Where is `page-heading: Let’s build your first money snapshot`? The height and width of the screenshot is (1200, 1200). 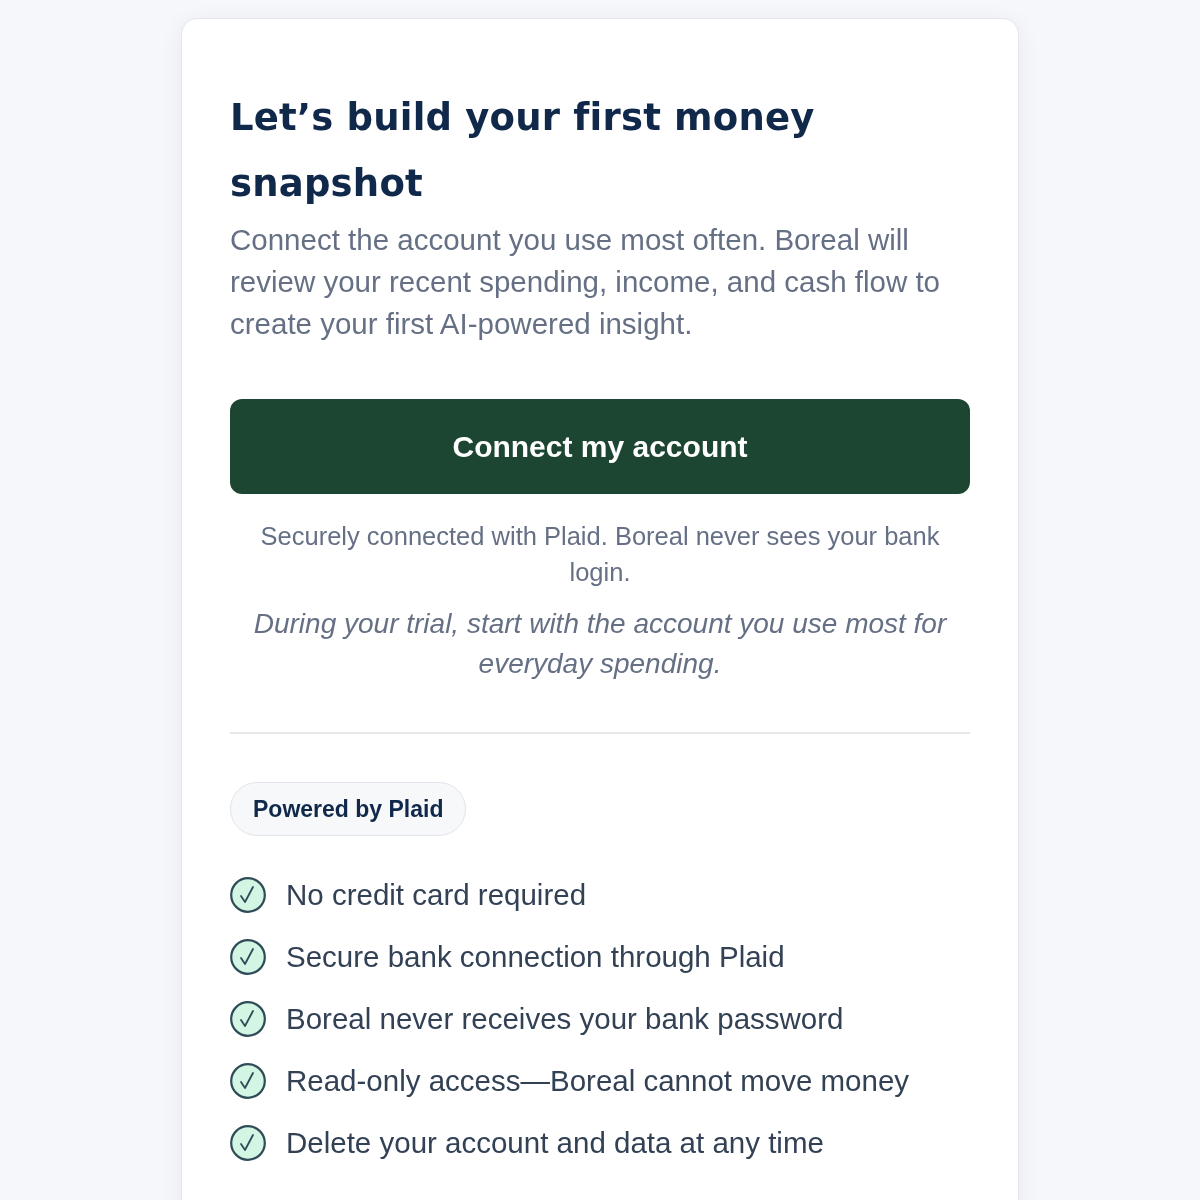
page-heading: Let’s build your first money snapshot is located at coordinates (523, 151).